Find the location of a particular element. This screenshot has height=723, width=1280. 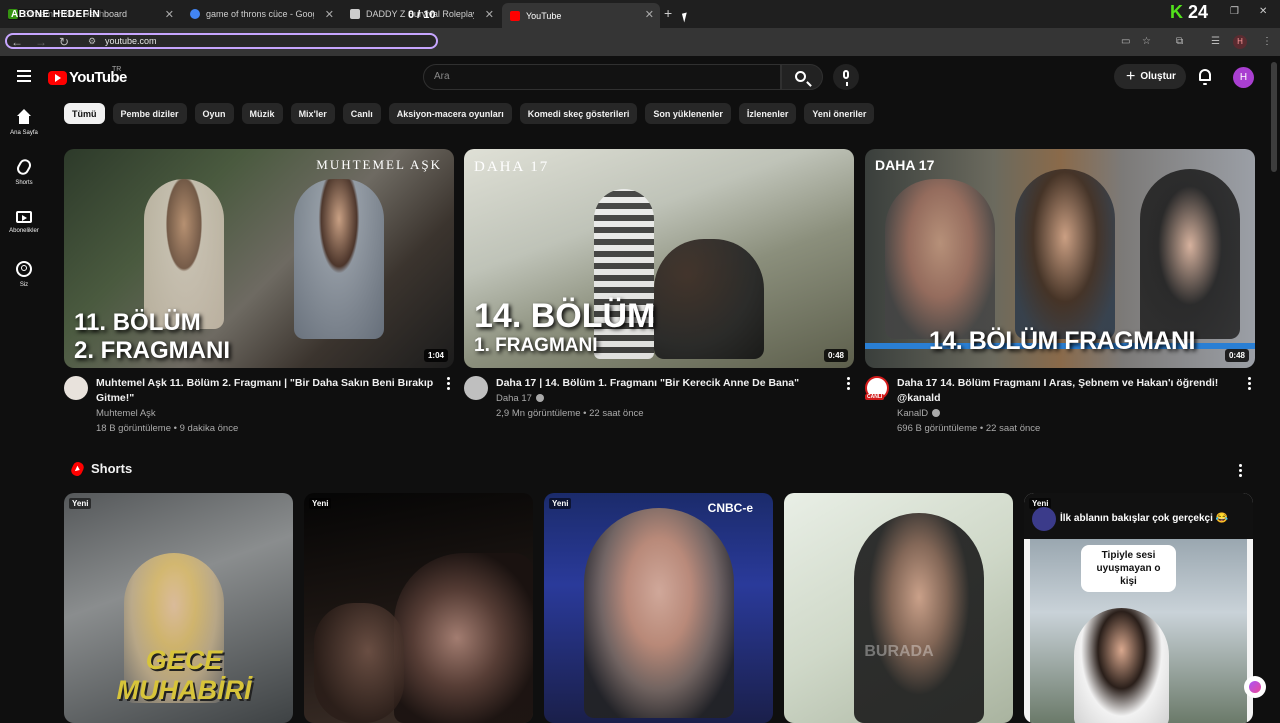

browser-menu-icon: ⋮ is located at coordinates (1267, 41).